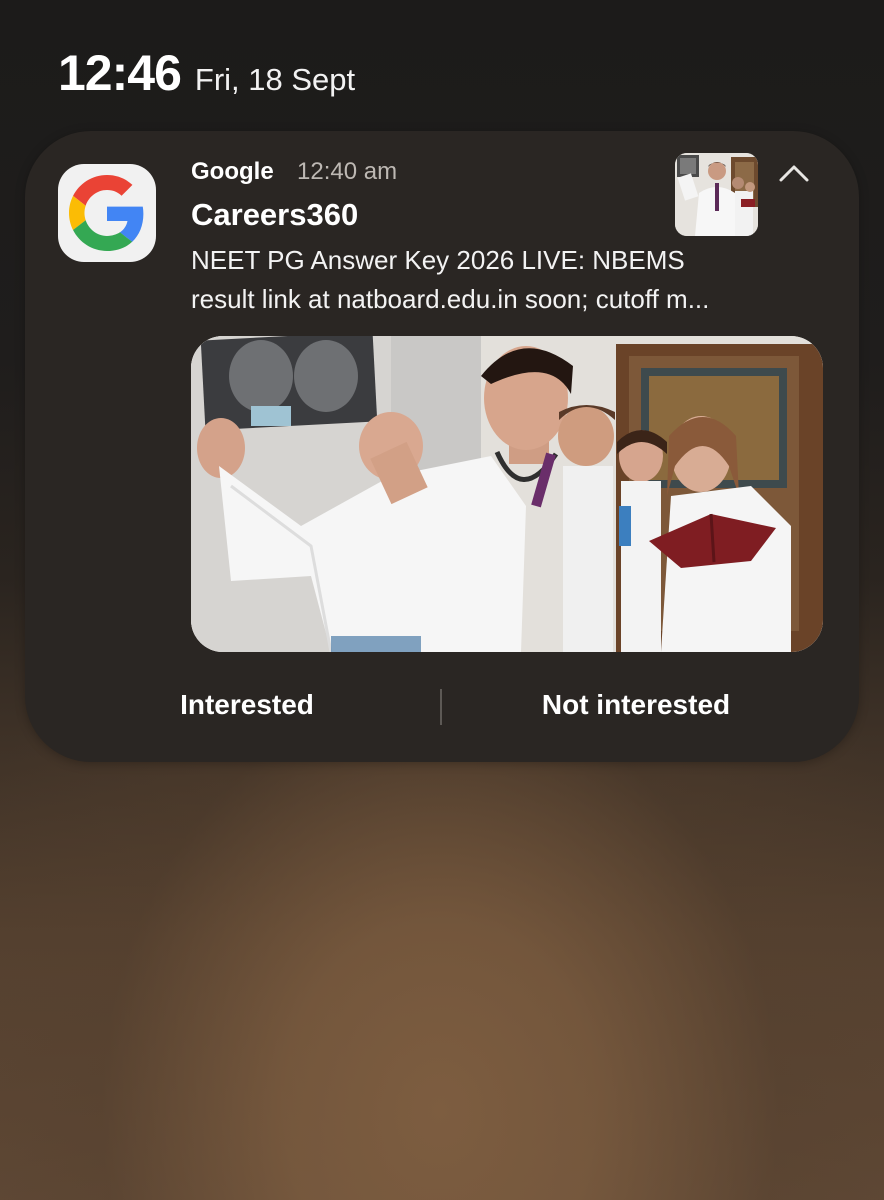 The width and height of the screenshot is (884, 1200). I want to click on interested-button: Interested, so click(247, 705).